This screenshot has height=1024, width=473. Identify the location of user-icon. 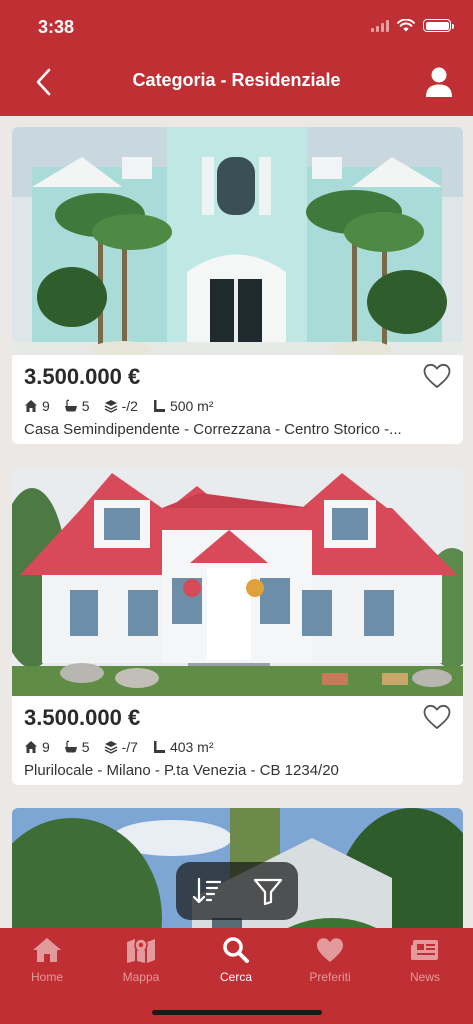
(439, 82).